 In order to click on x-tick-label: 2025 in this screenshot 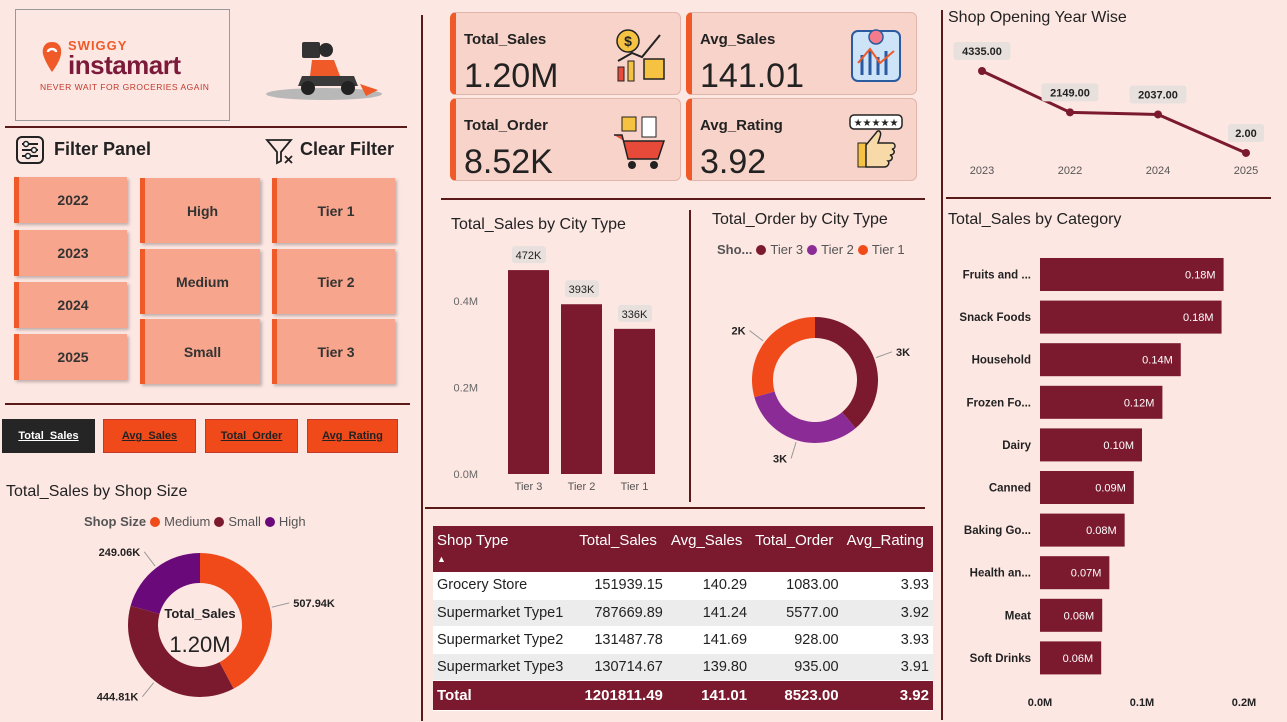, I will do `click(1246, 171)`.